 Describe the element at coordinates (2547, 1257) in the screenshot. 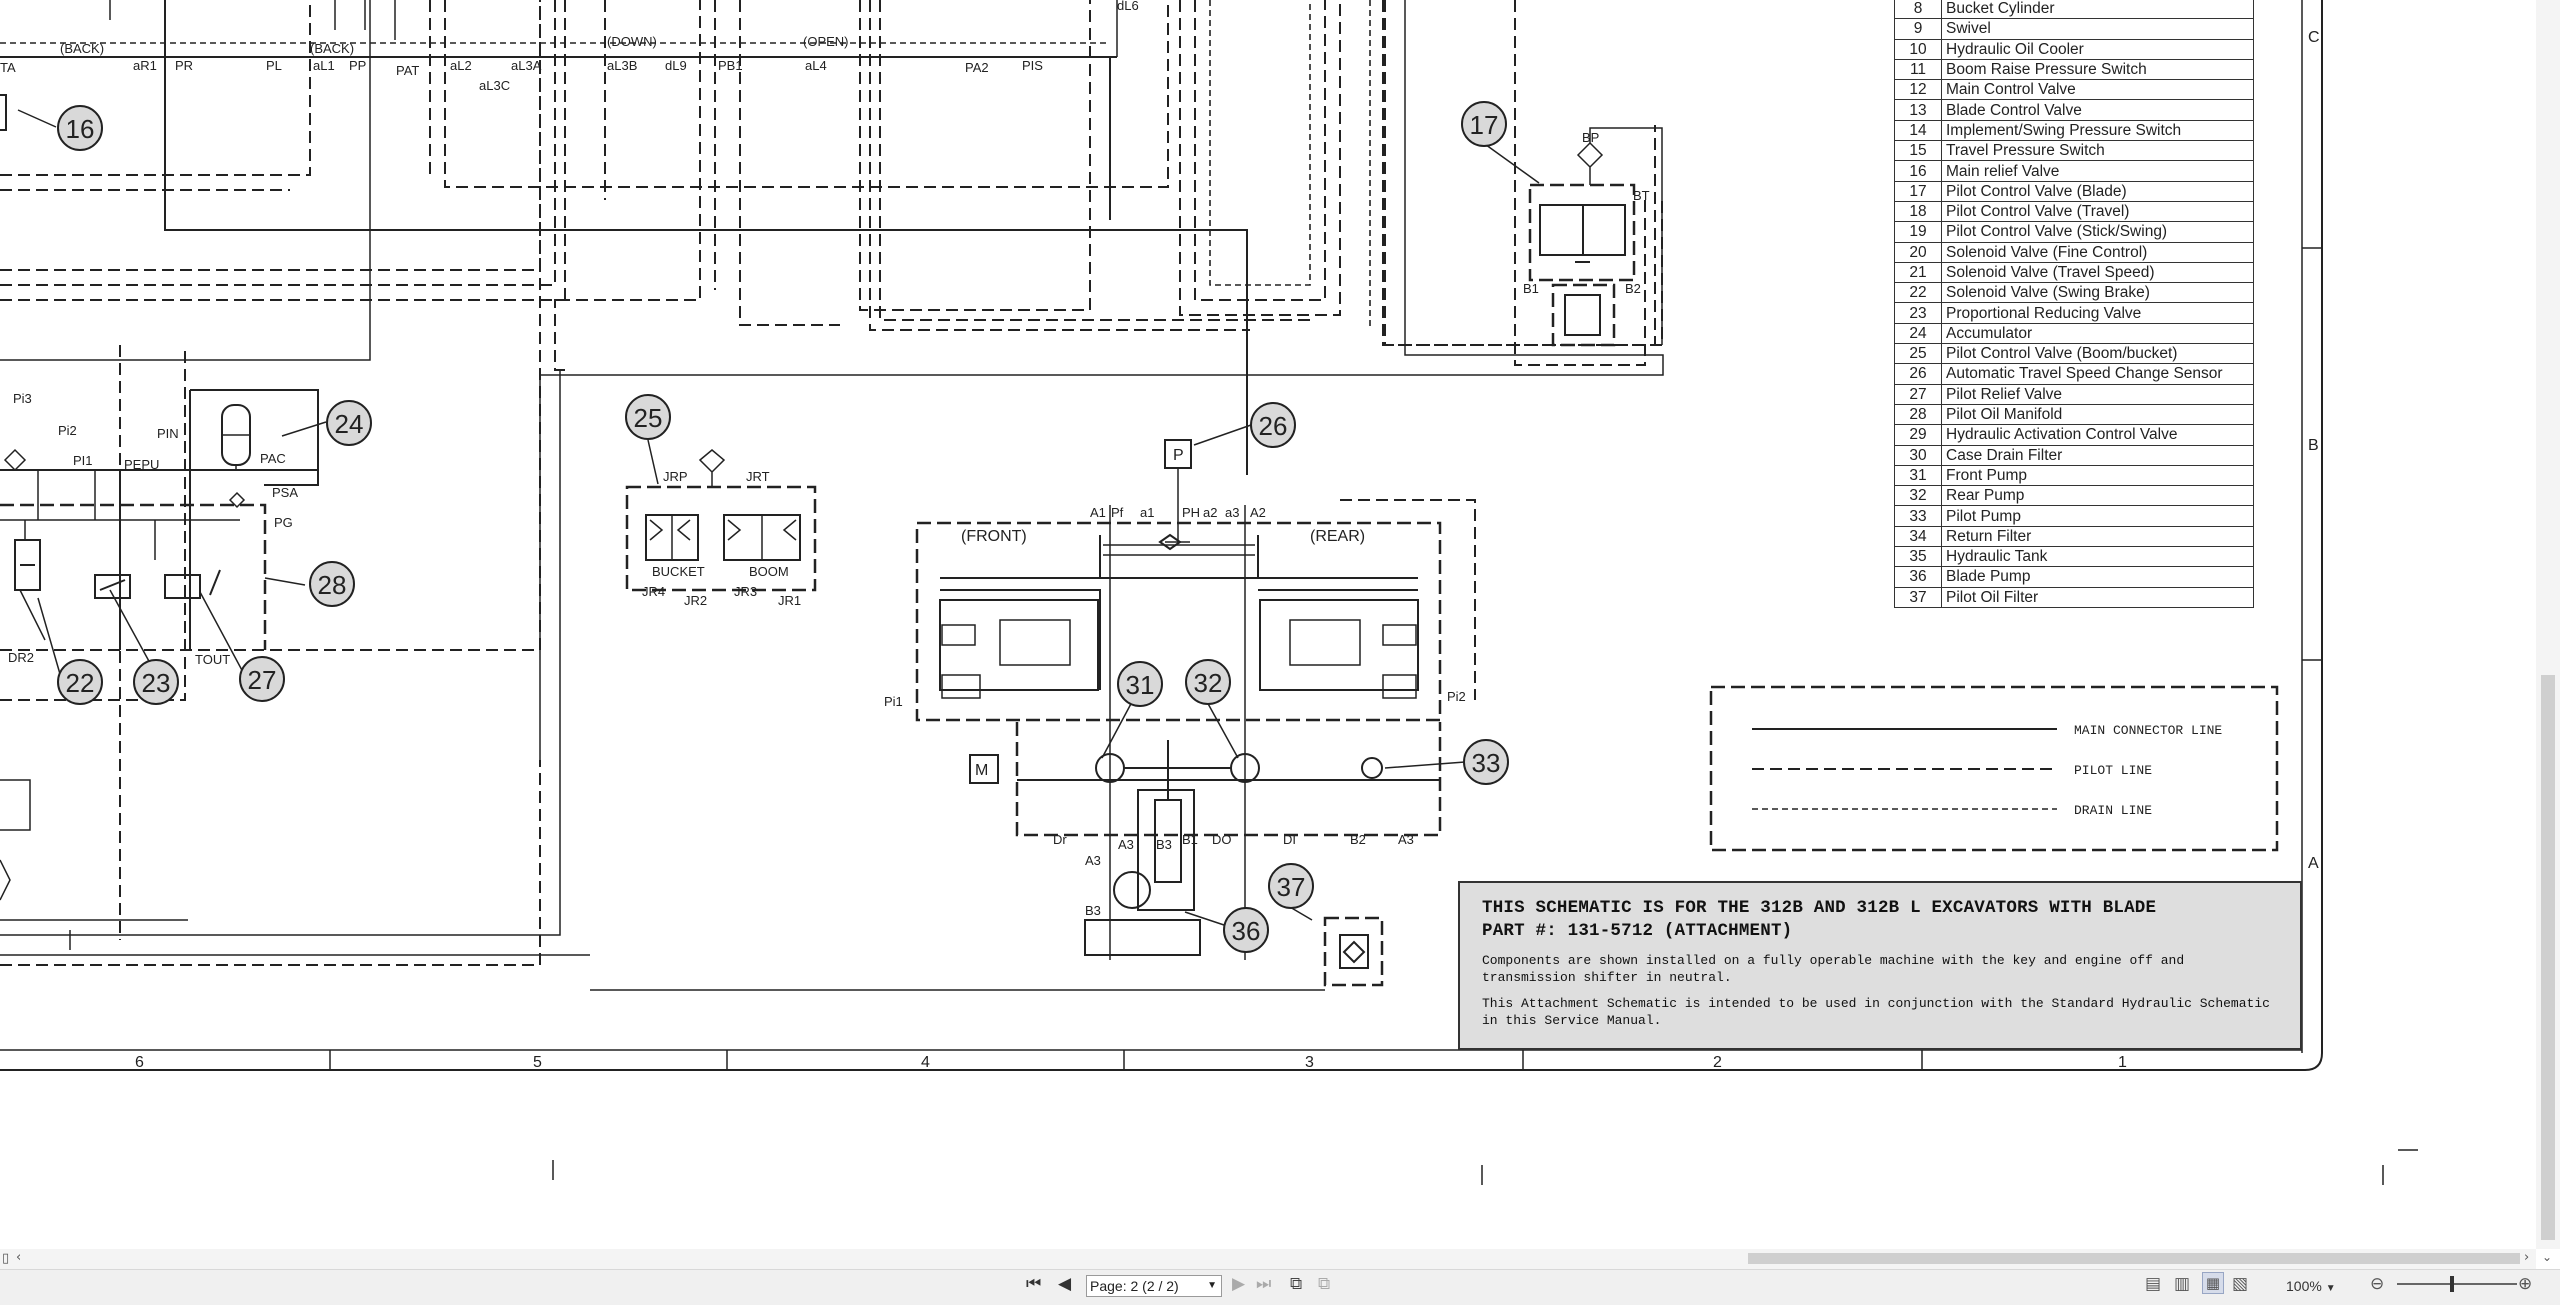

I see `scroll-down-arrow-icon: ⌄` at that location.